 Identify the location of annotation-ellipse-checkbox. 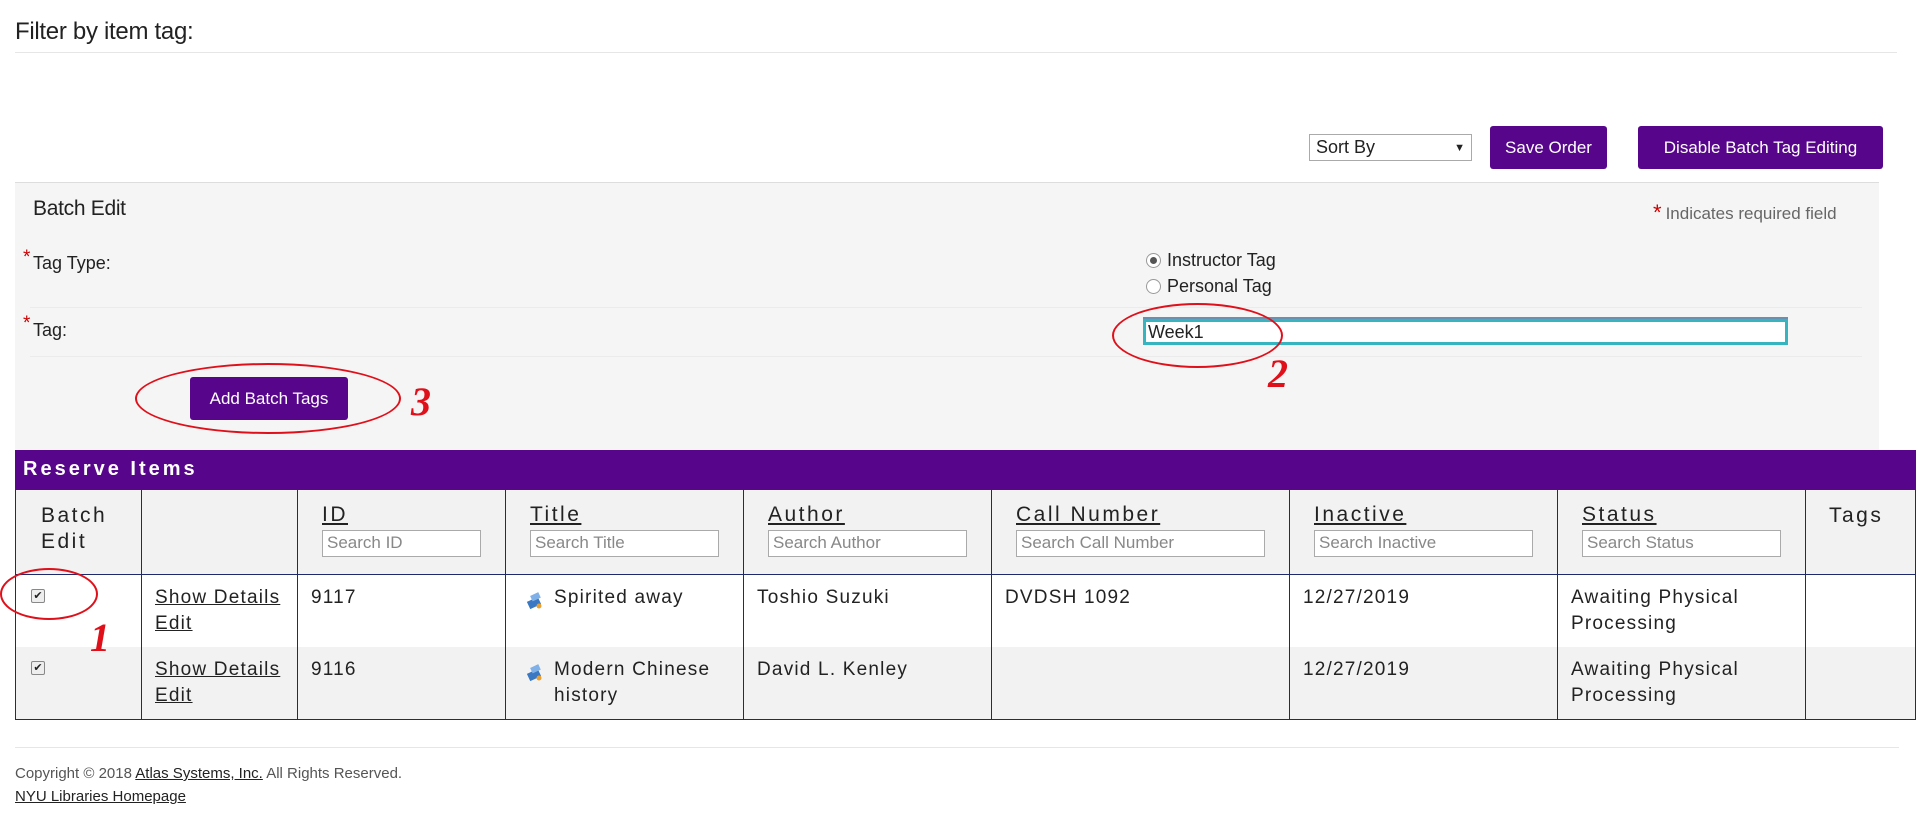
(49, 594).